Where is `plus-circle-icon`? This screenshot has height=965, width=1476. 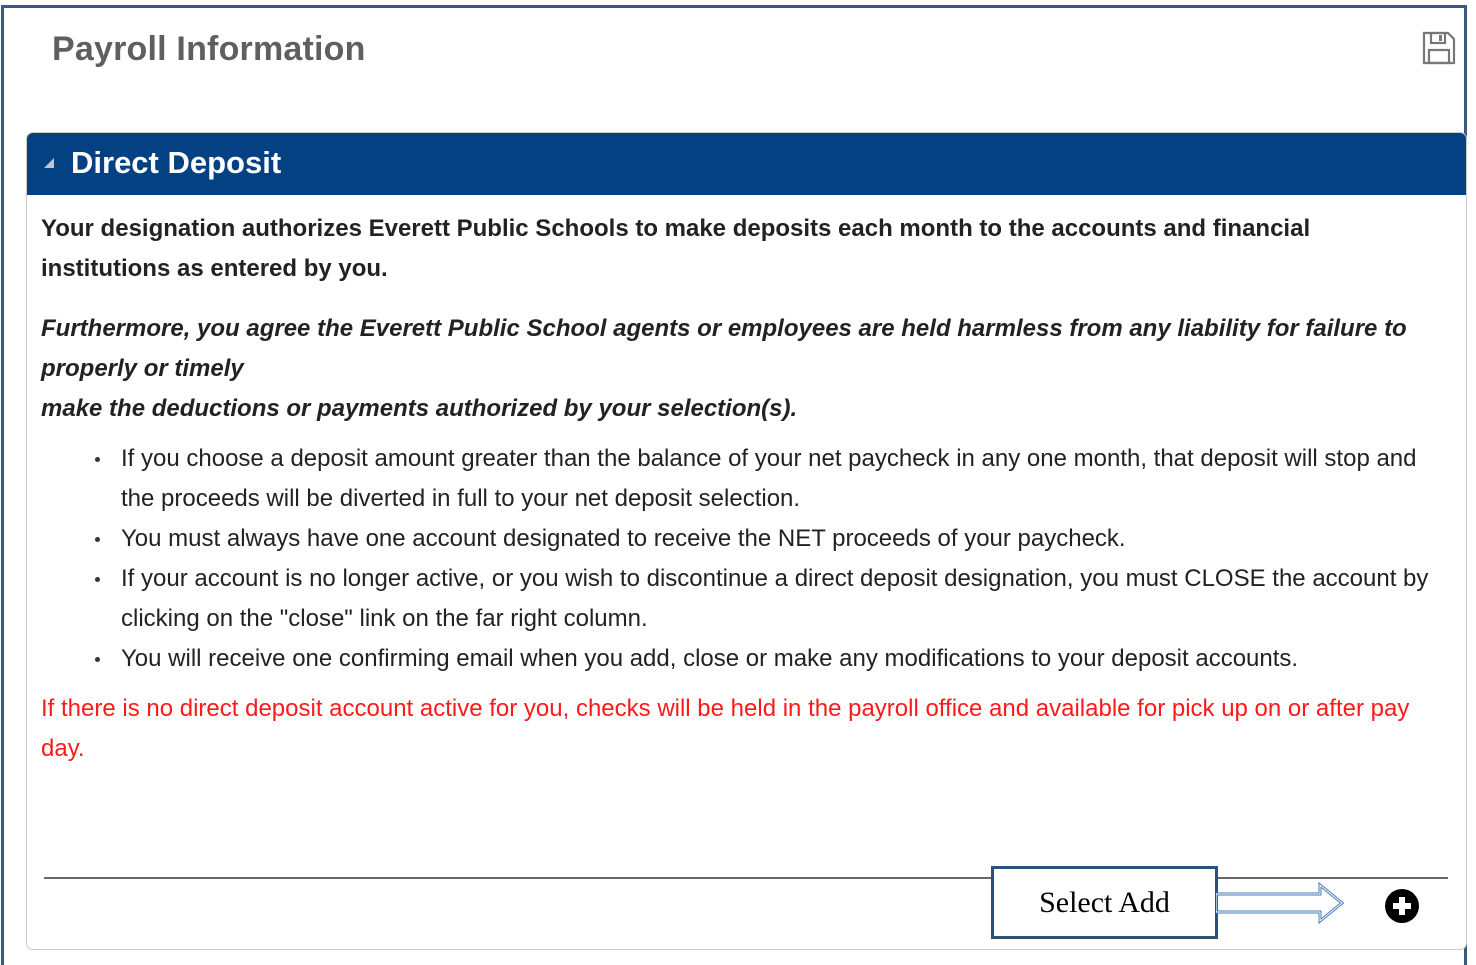
plus-circle-icon is located at coordinates (1402, 906).